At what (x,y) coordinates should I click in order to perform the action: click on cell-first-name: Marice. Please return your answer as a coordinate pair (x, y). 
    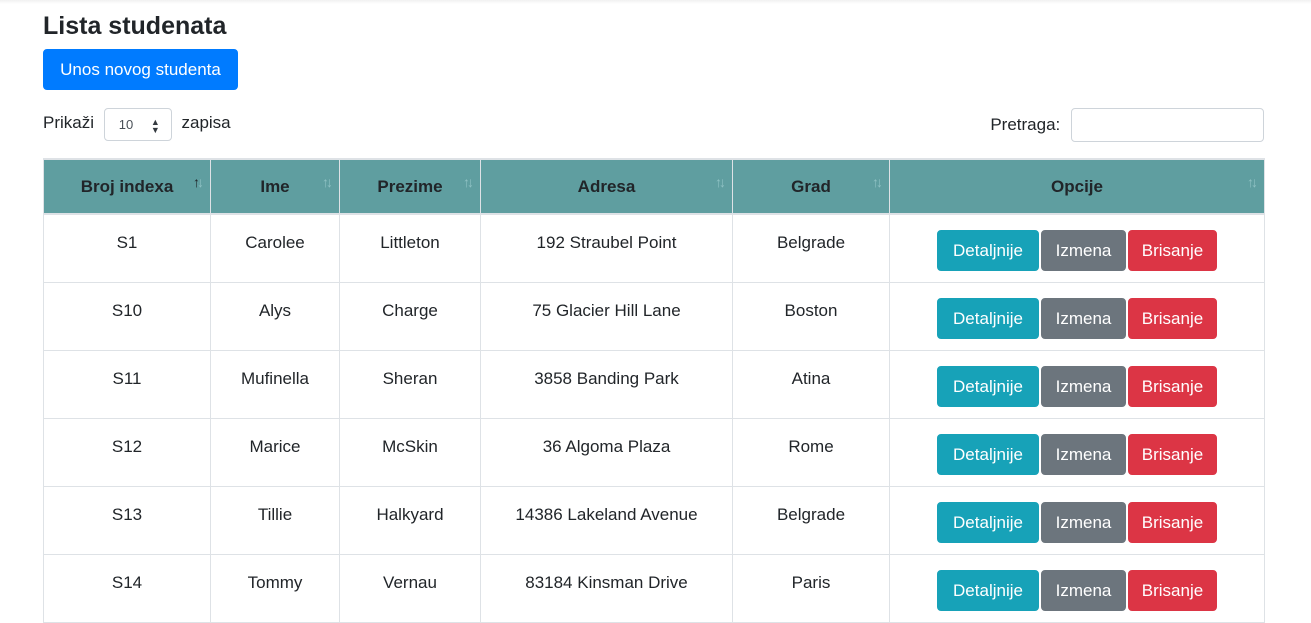
    Looking at the image, I should click on (275, 452).